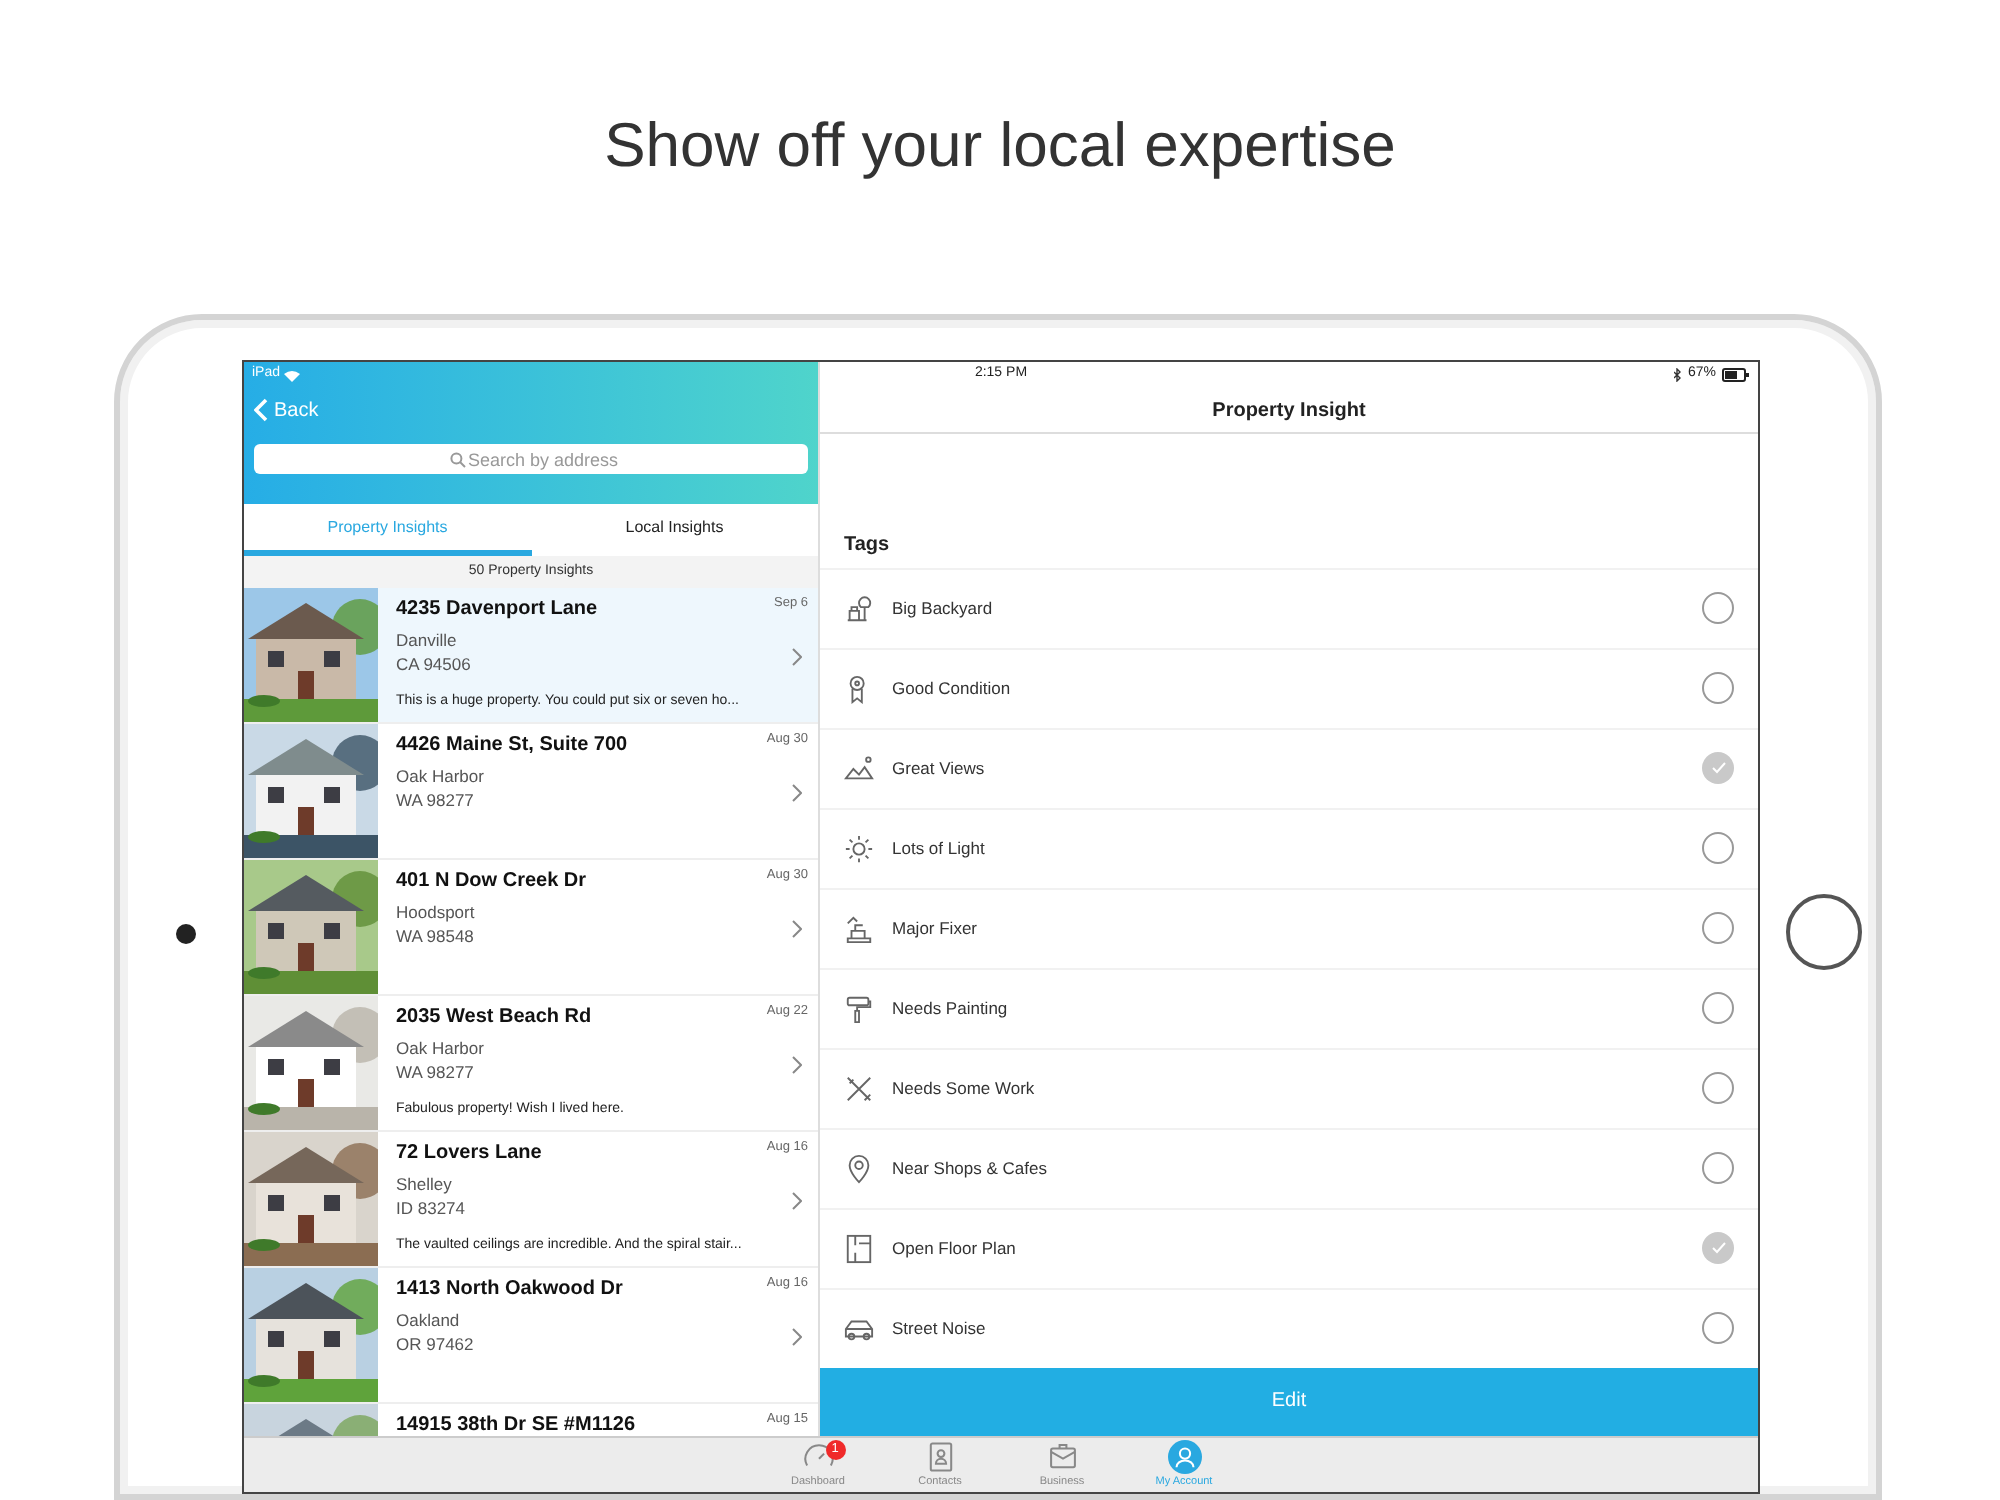  Describe the element at coordinates (435, 912) in the screenshot. I see `city-label: Hoodsport` at that location.